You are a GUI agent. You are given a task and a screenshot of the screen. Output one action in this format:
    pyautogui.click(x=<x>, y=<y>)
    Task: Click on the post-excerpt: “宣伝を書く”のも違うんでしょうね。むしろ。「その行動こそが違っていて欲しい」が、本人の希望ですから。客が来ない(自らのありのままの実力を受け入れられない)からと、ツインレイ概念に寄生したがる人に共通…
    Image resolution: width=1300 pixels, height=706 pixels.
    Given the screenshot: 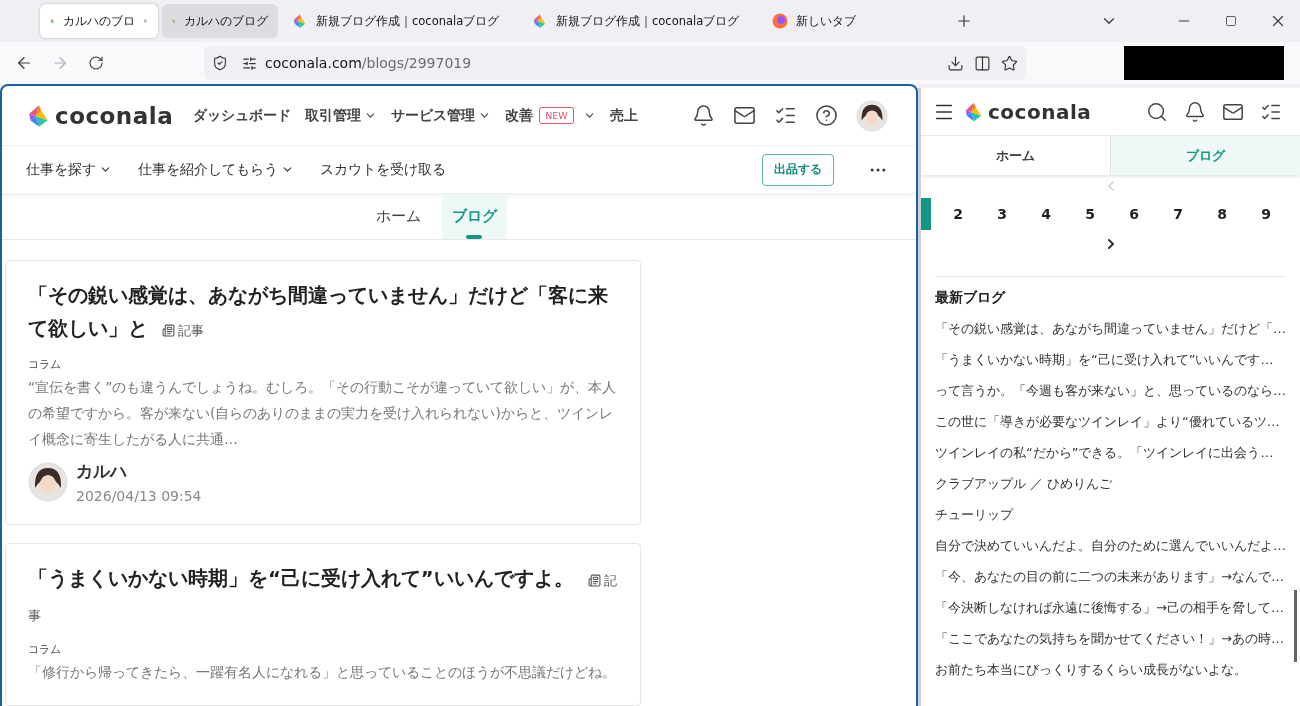 What is the action you would take?
    pyautogui.click(x=323, y=413)
    